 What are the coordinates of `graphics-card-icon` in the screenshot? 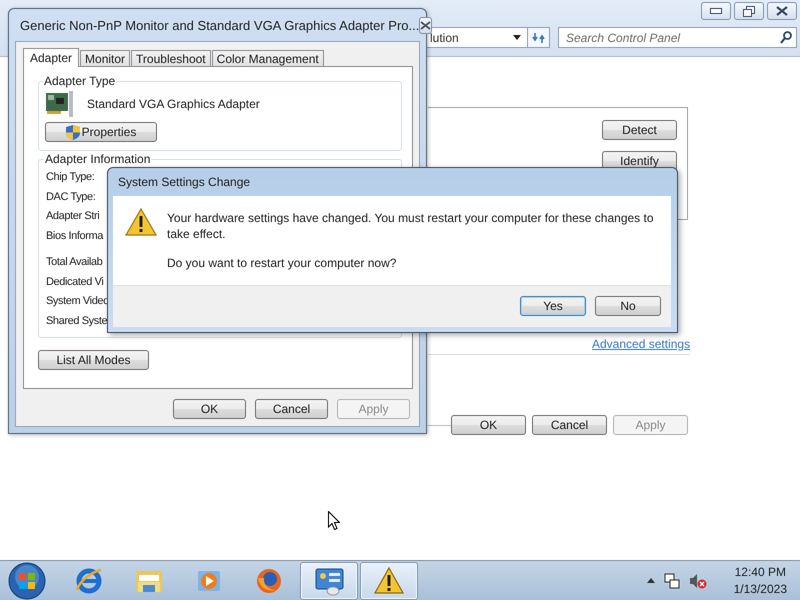 It's located at (60, 104).